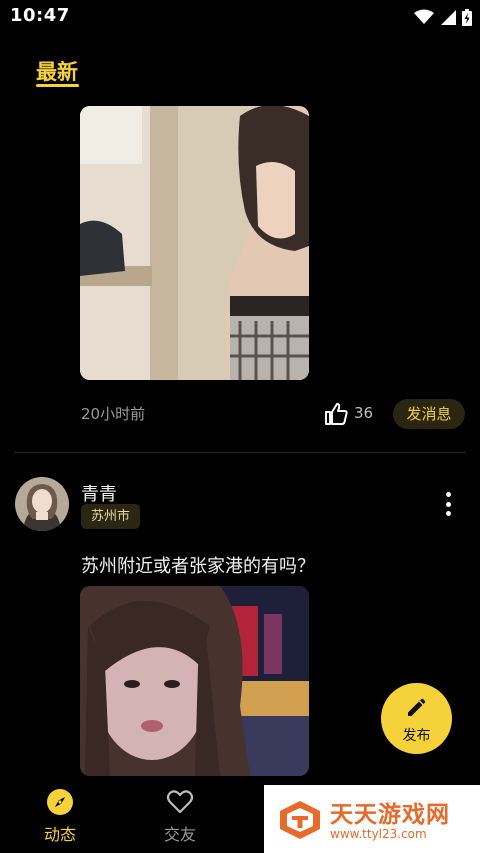  I want to click on watermark: 天天游戏网 www.ttyl23.com, so click(372, 819).